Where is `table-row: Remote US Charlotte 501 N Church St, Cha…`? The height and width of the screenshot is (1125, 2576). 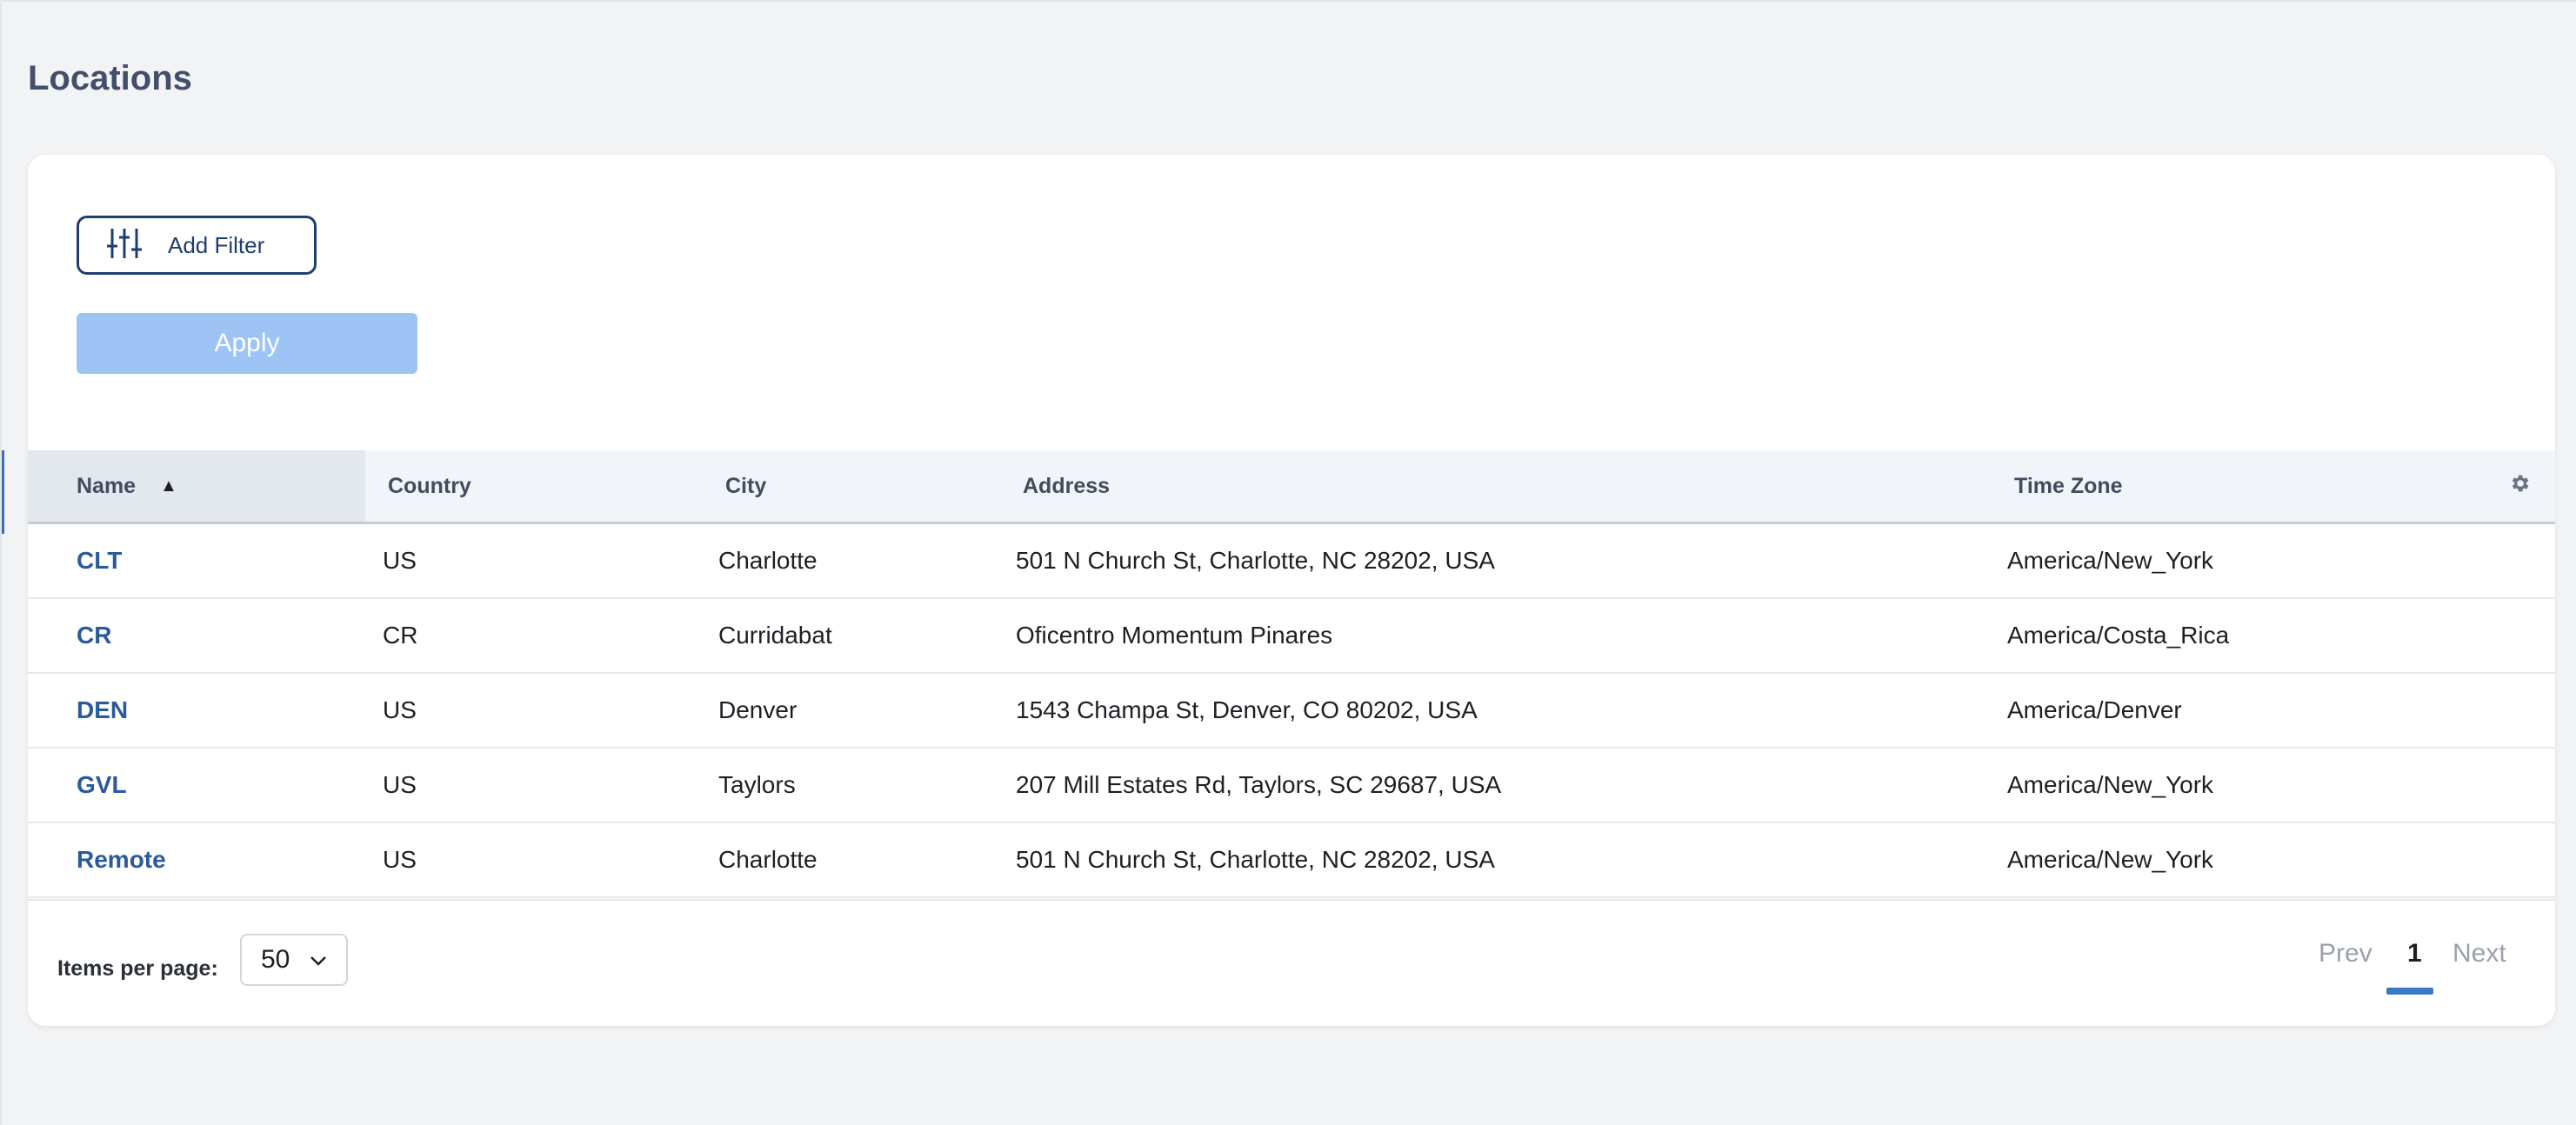
table-row: Remote US Charlotte 501 N Church St, Cha… is located at coordinates (1291, 859).